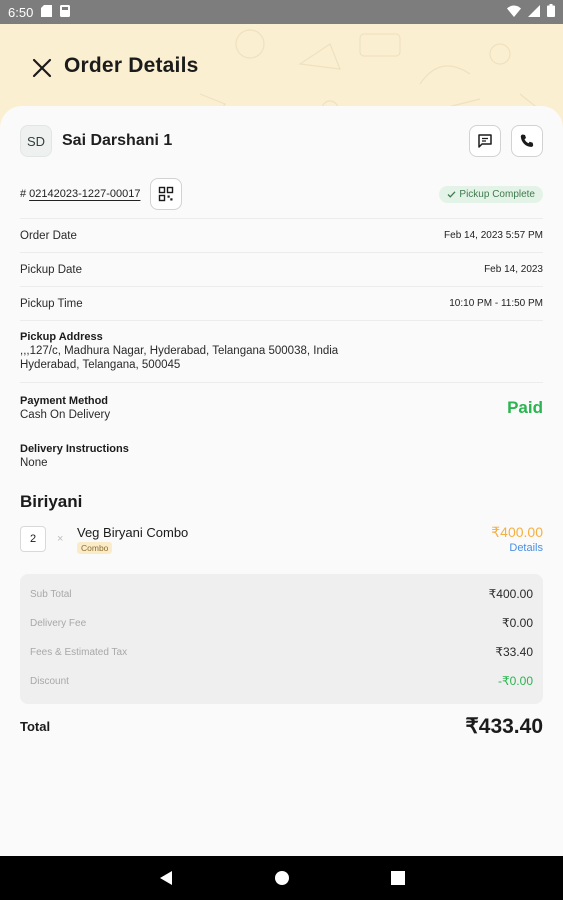 This screenshot has height=900, width=563. What do you see at coordinates (74, 449) in the screenshot?
I see `delivery-instructions-label: Delivery Instructions` at bounding box center [74, 449].